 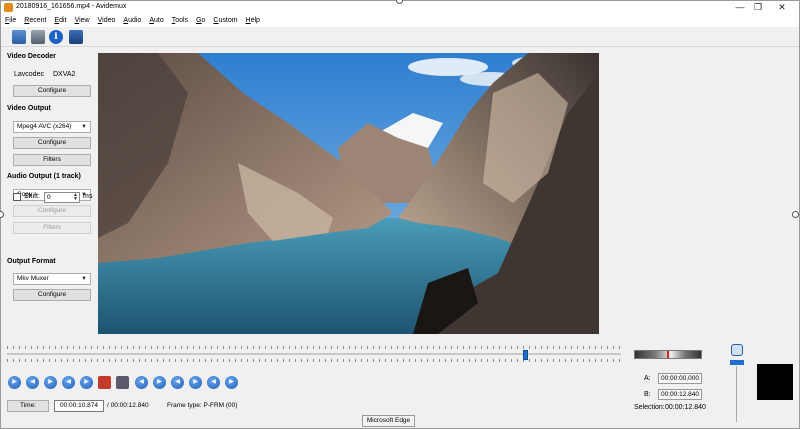 What do you see at coordinates (38, 37) in the screenshot?
I see `save-icon` at bounding box center [38, 37].